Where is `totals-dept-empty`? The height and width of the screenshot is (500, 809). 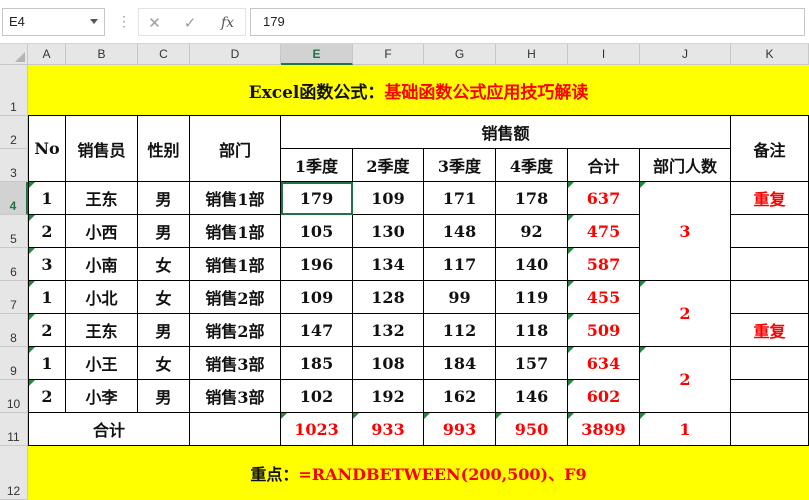 totals-dept-empty is located at coordinates (235, 429).